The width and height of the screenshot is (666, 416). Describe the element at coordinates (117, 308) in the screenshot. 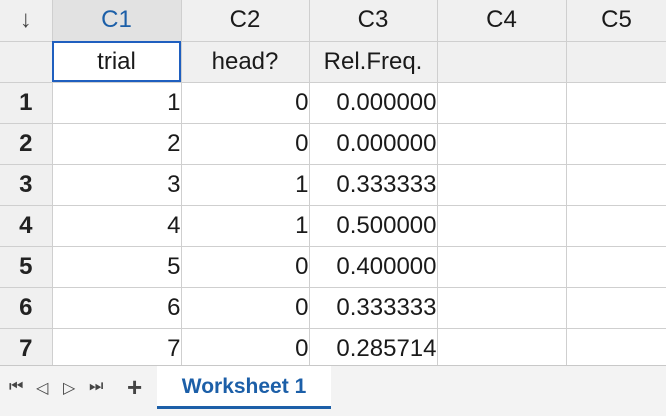

I see `cell-trial: 6` at that location.